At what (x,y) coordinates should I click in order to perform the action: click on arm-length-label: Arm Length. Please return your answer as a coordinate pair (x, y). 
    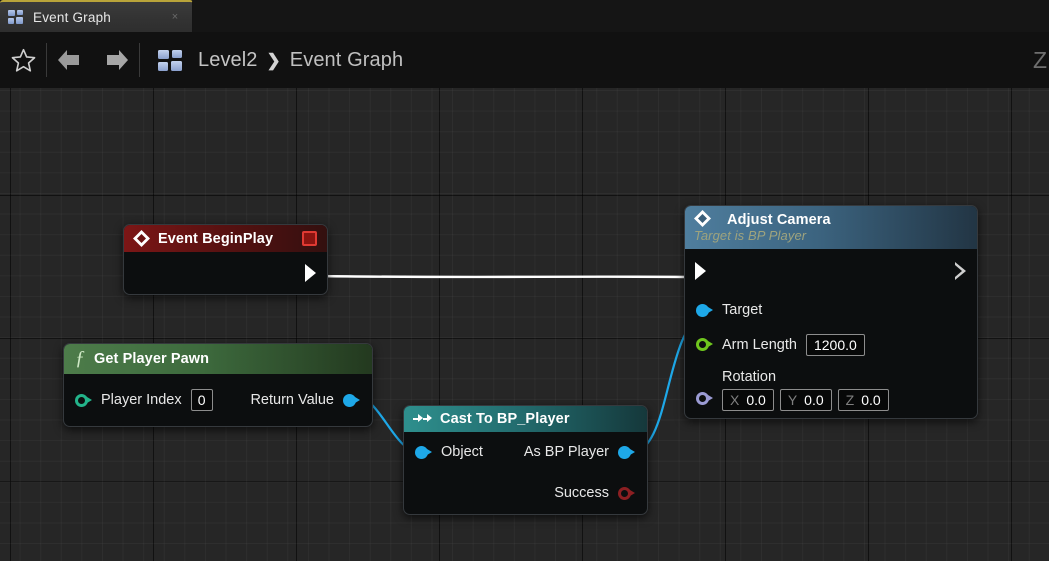
    Looking at the image, I should click on (759, 344).